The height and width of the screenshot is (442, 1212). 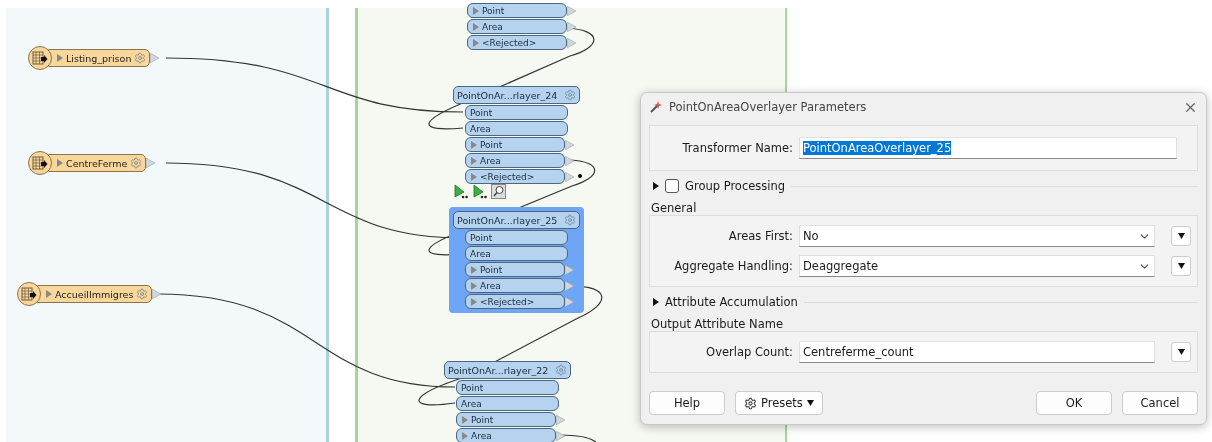 What do you see at coordinates (779, 403) in the screenshot?
I see `presets-button: Presets` at bounding box center [779, 403].